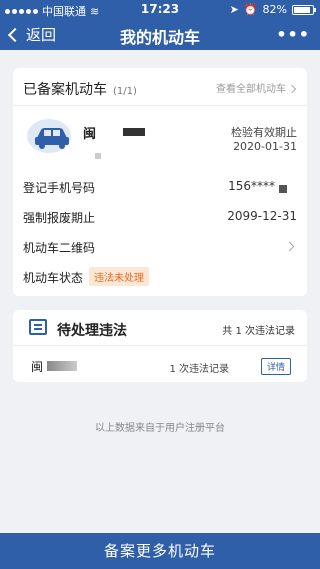  What do you see at coordinates (92, 331) in the screenshot?
I see `violations-title: 待处理违法` at bounding box center [92, 331].